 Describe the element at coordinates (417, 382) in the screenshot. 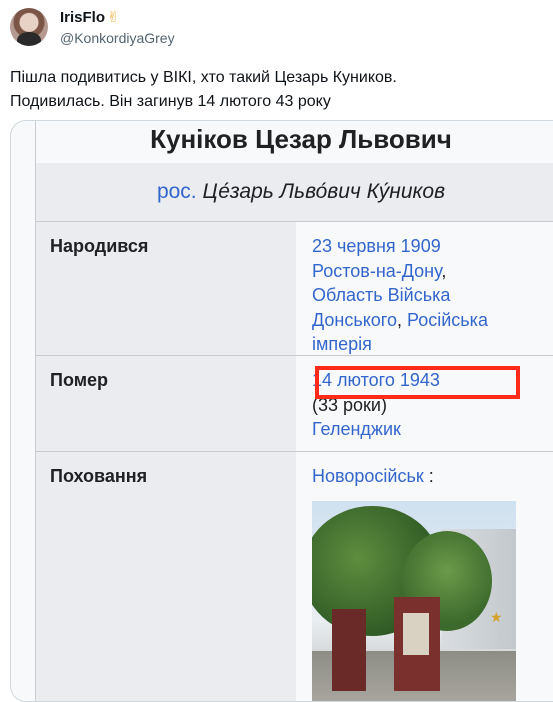

I see `red-highlight-box` at that location.